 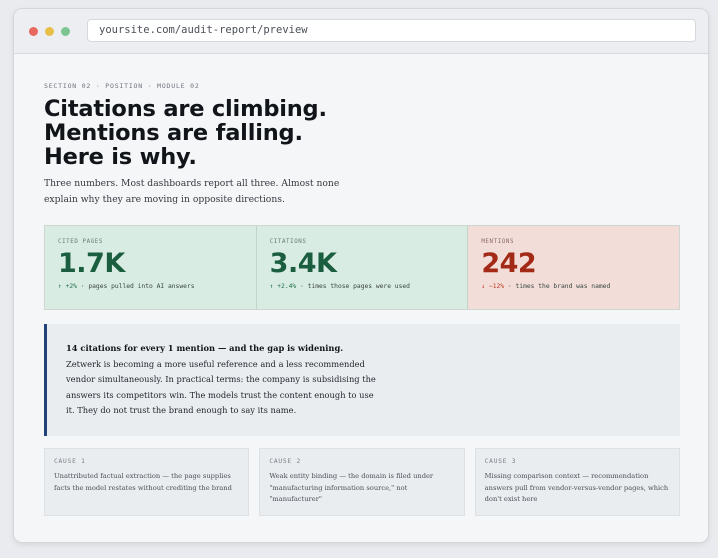 What do you see at coordinates (137, 286) in the screenshot?
I see `stat-description: · pages pulled into AI answers` at bounding box center [137, 286].